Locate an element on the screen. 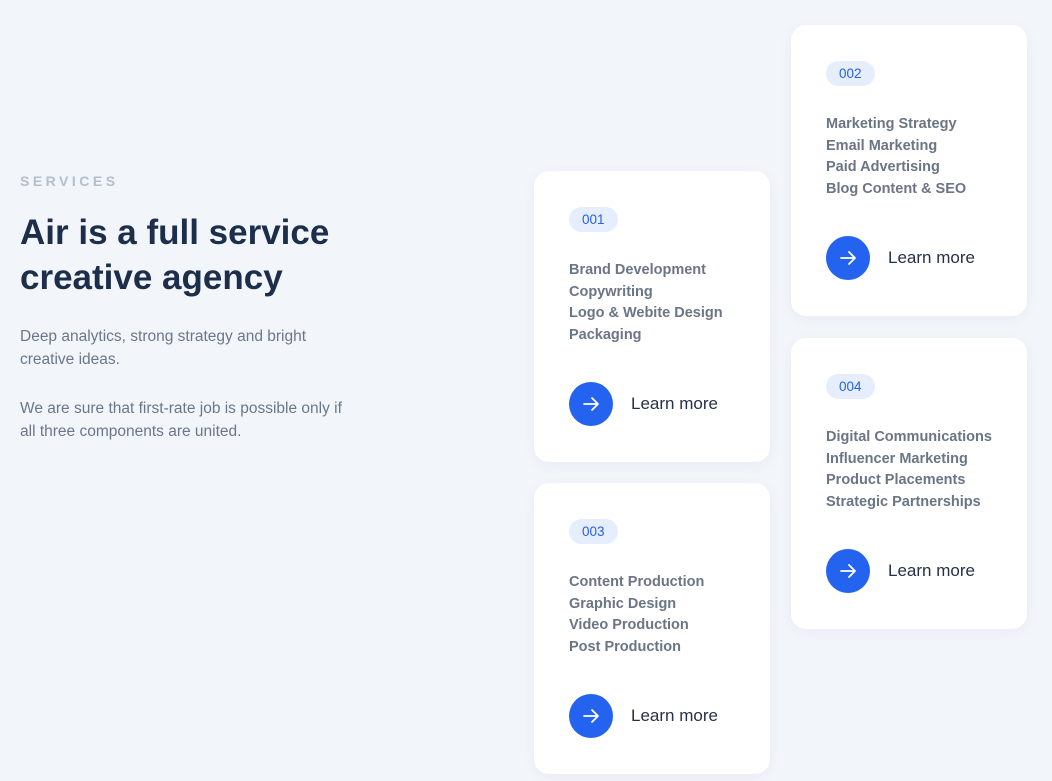 The height and width of the screenshot is (781, 1052). service-item: Brand Development is located at coordinates (637, 270).